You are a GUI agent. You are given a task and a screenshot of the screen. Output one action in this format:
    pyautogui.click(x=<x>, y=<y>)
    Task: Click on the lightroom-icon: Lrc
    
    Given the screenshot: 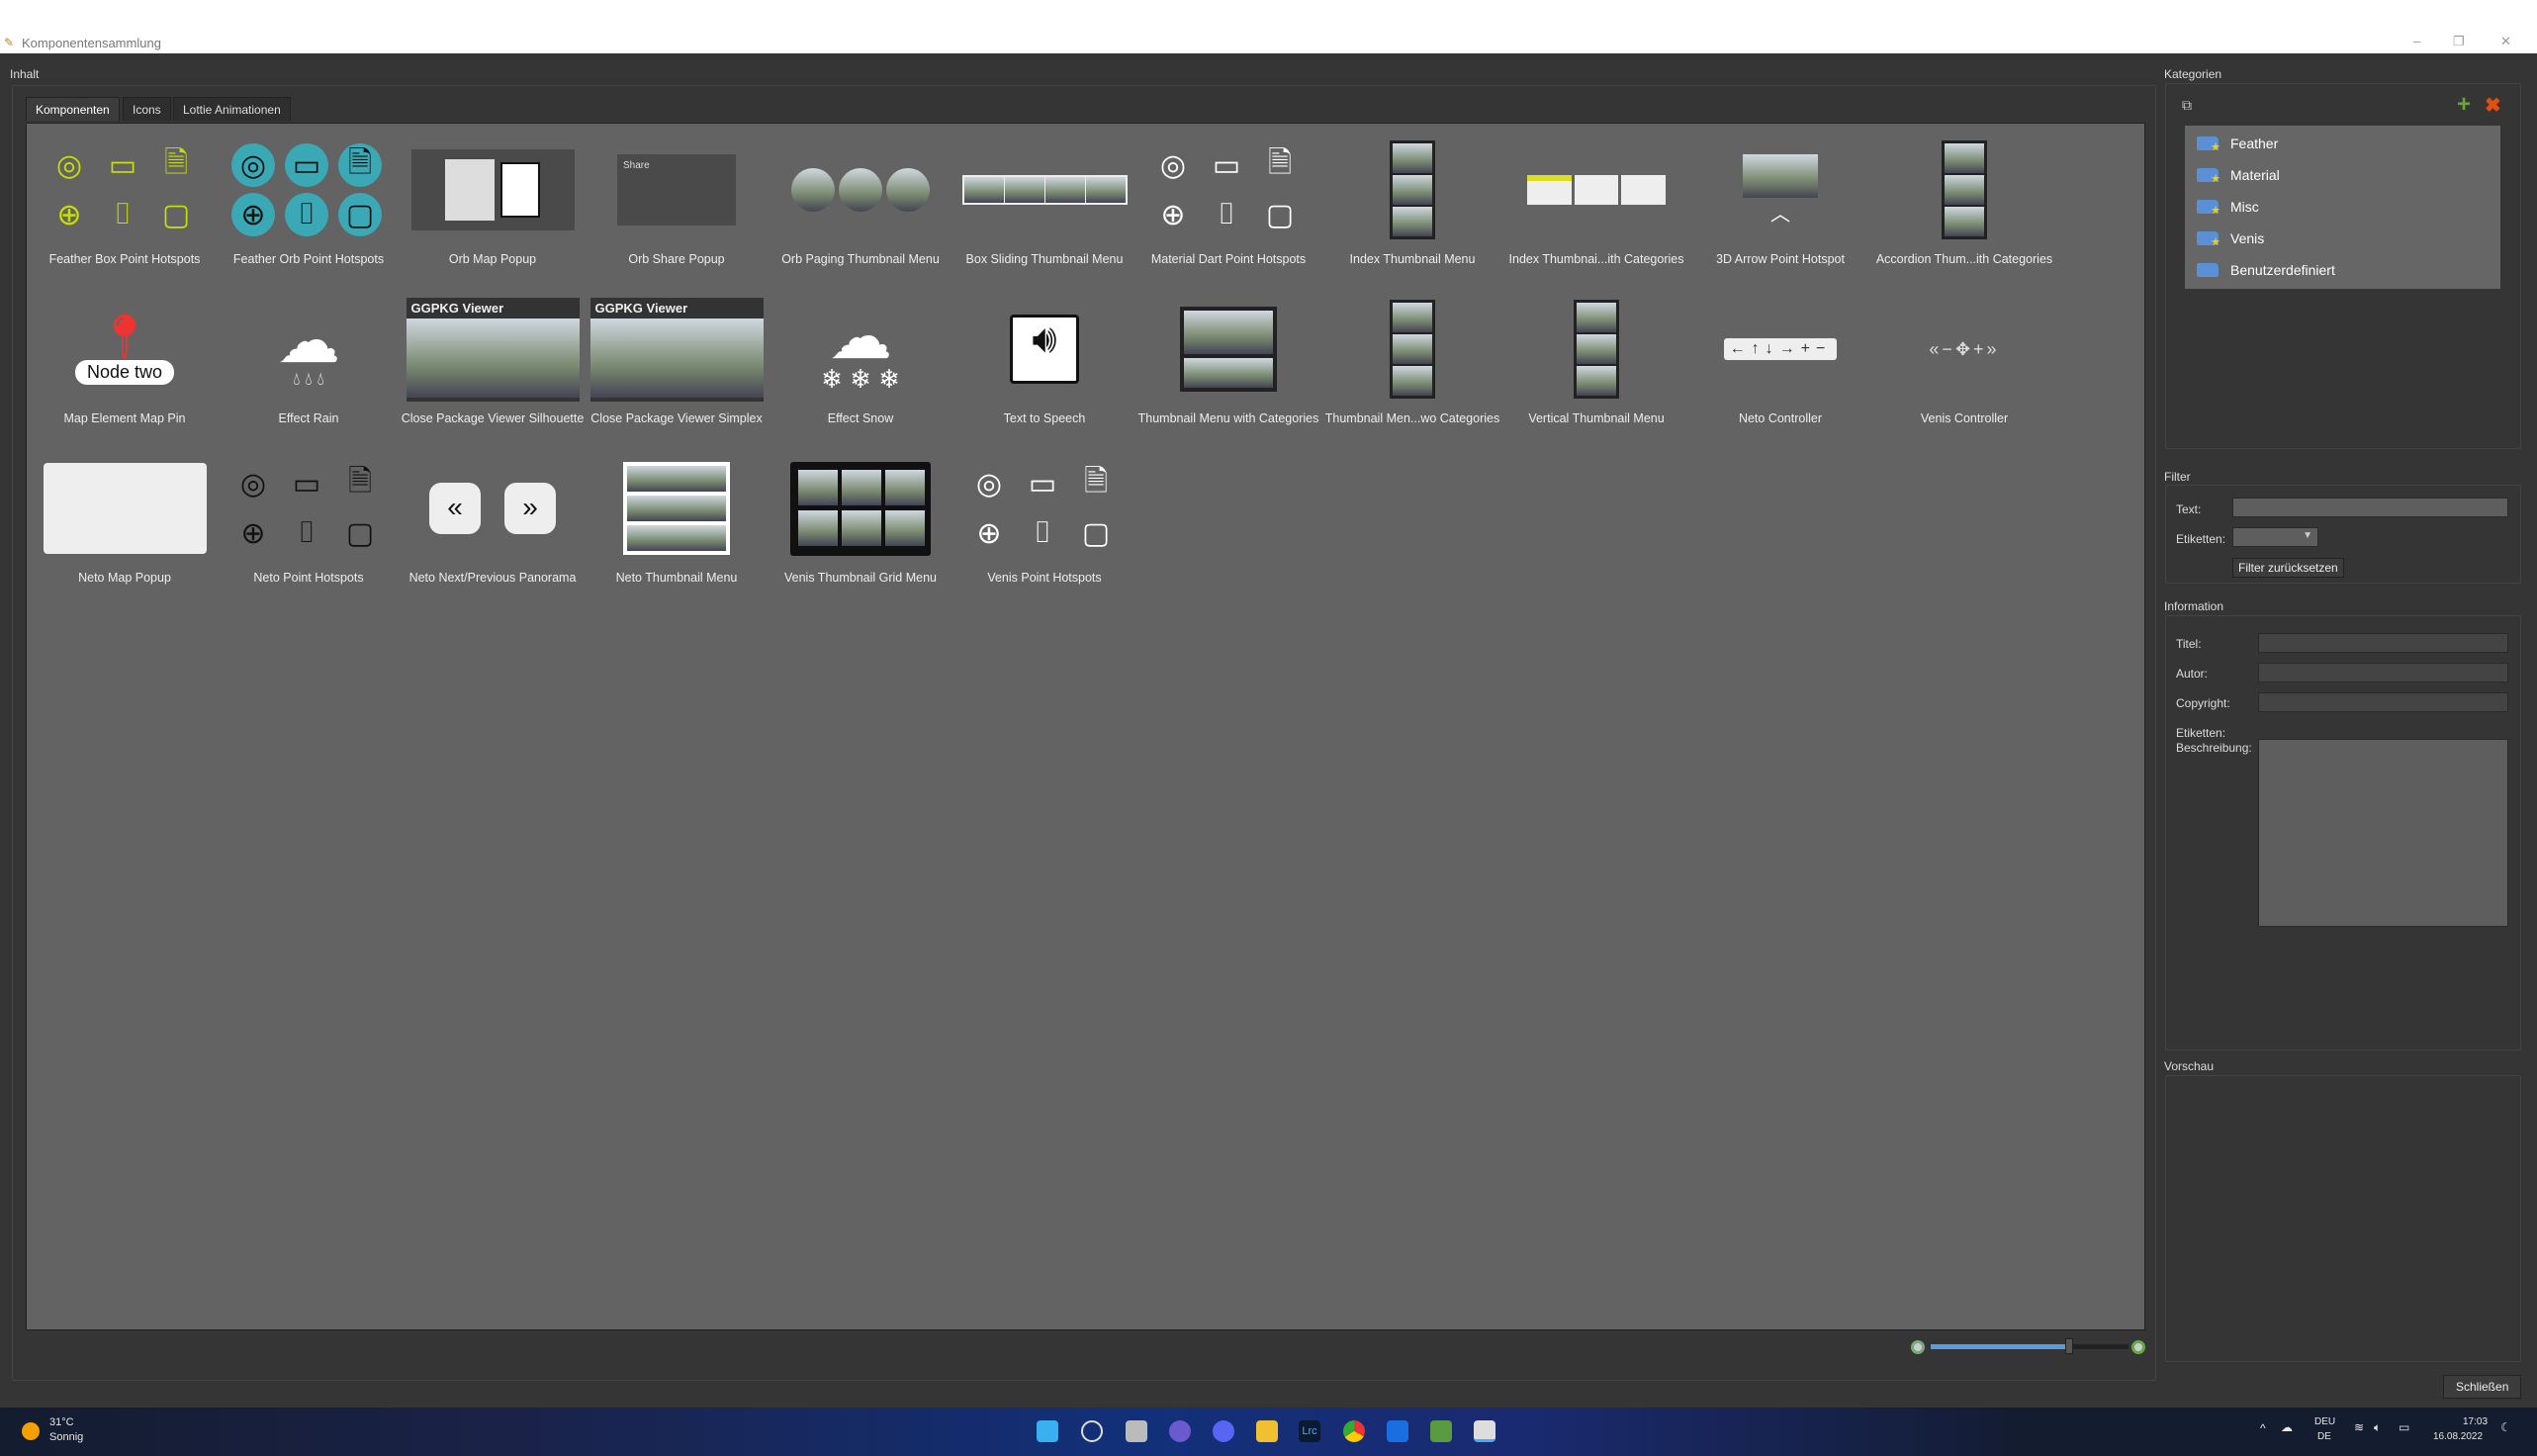 What is the action you would take?
    pyautogui.click(x=1309, y=1431)
    